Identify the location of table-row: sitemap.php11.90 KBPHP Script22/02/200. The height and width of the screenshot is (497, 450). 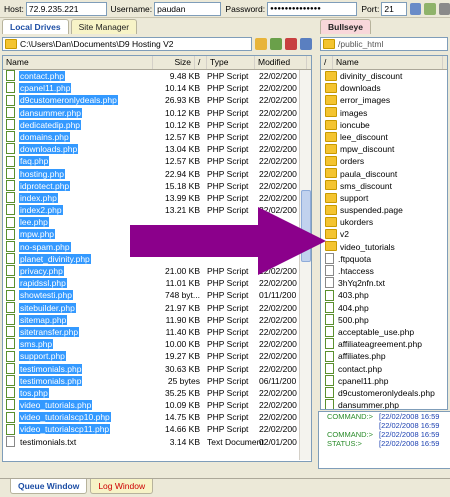
(157, 320).